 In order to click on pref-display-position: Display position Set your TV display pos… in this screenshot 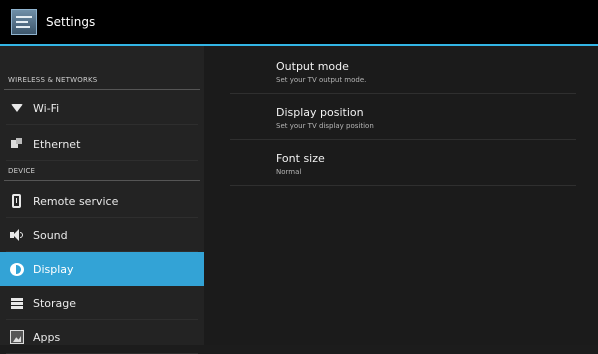, I will do `click(403, 119)`.